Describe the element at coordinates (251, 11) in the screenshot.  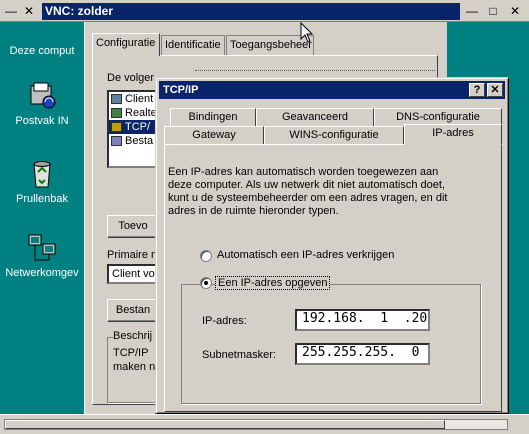
I see `window-title: VNC: zolder` at that location.